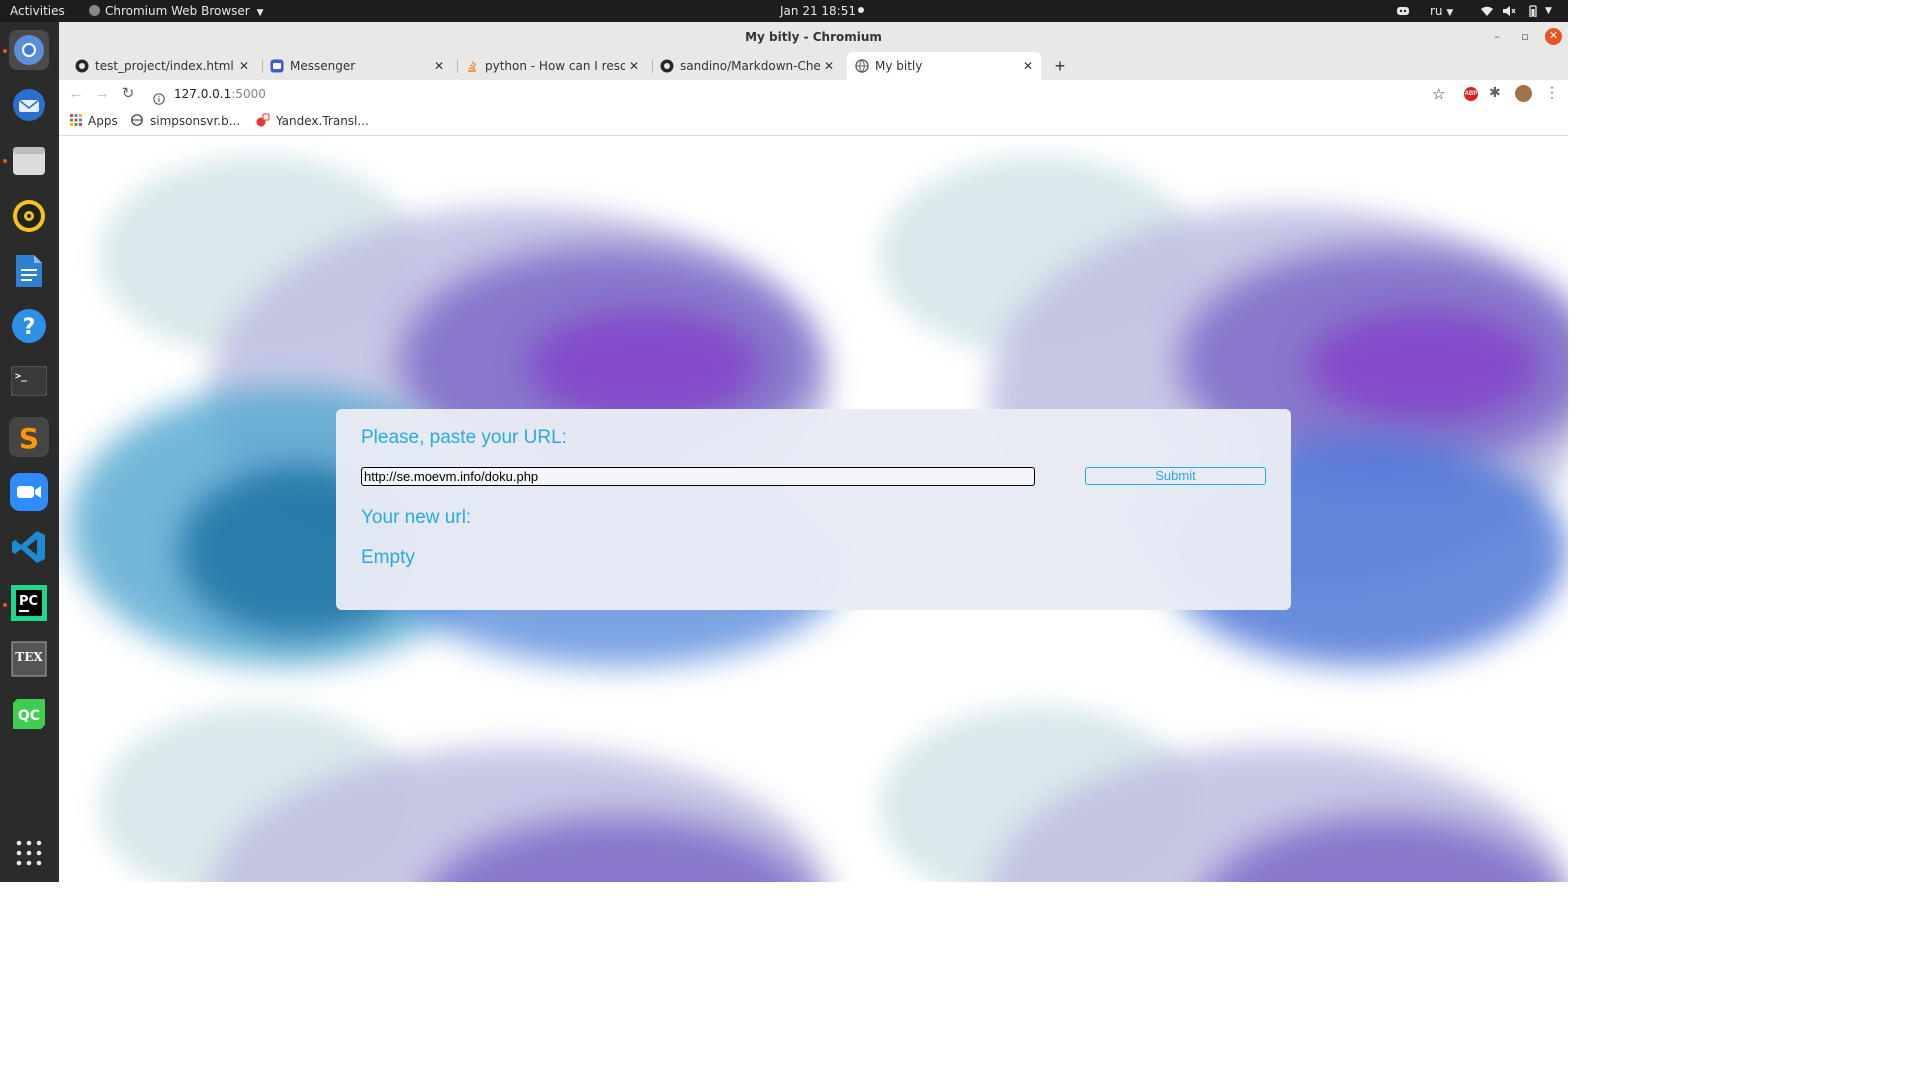 The image size is (1920, 1080). What do you see at coordinates (323, 66) in the screenshot?
I see `tab-title: Messenger` at bounding box center [323, 66].